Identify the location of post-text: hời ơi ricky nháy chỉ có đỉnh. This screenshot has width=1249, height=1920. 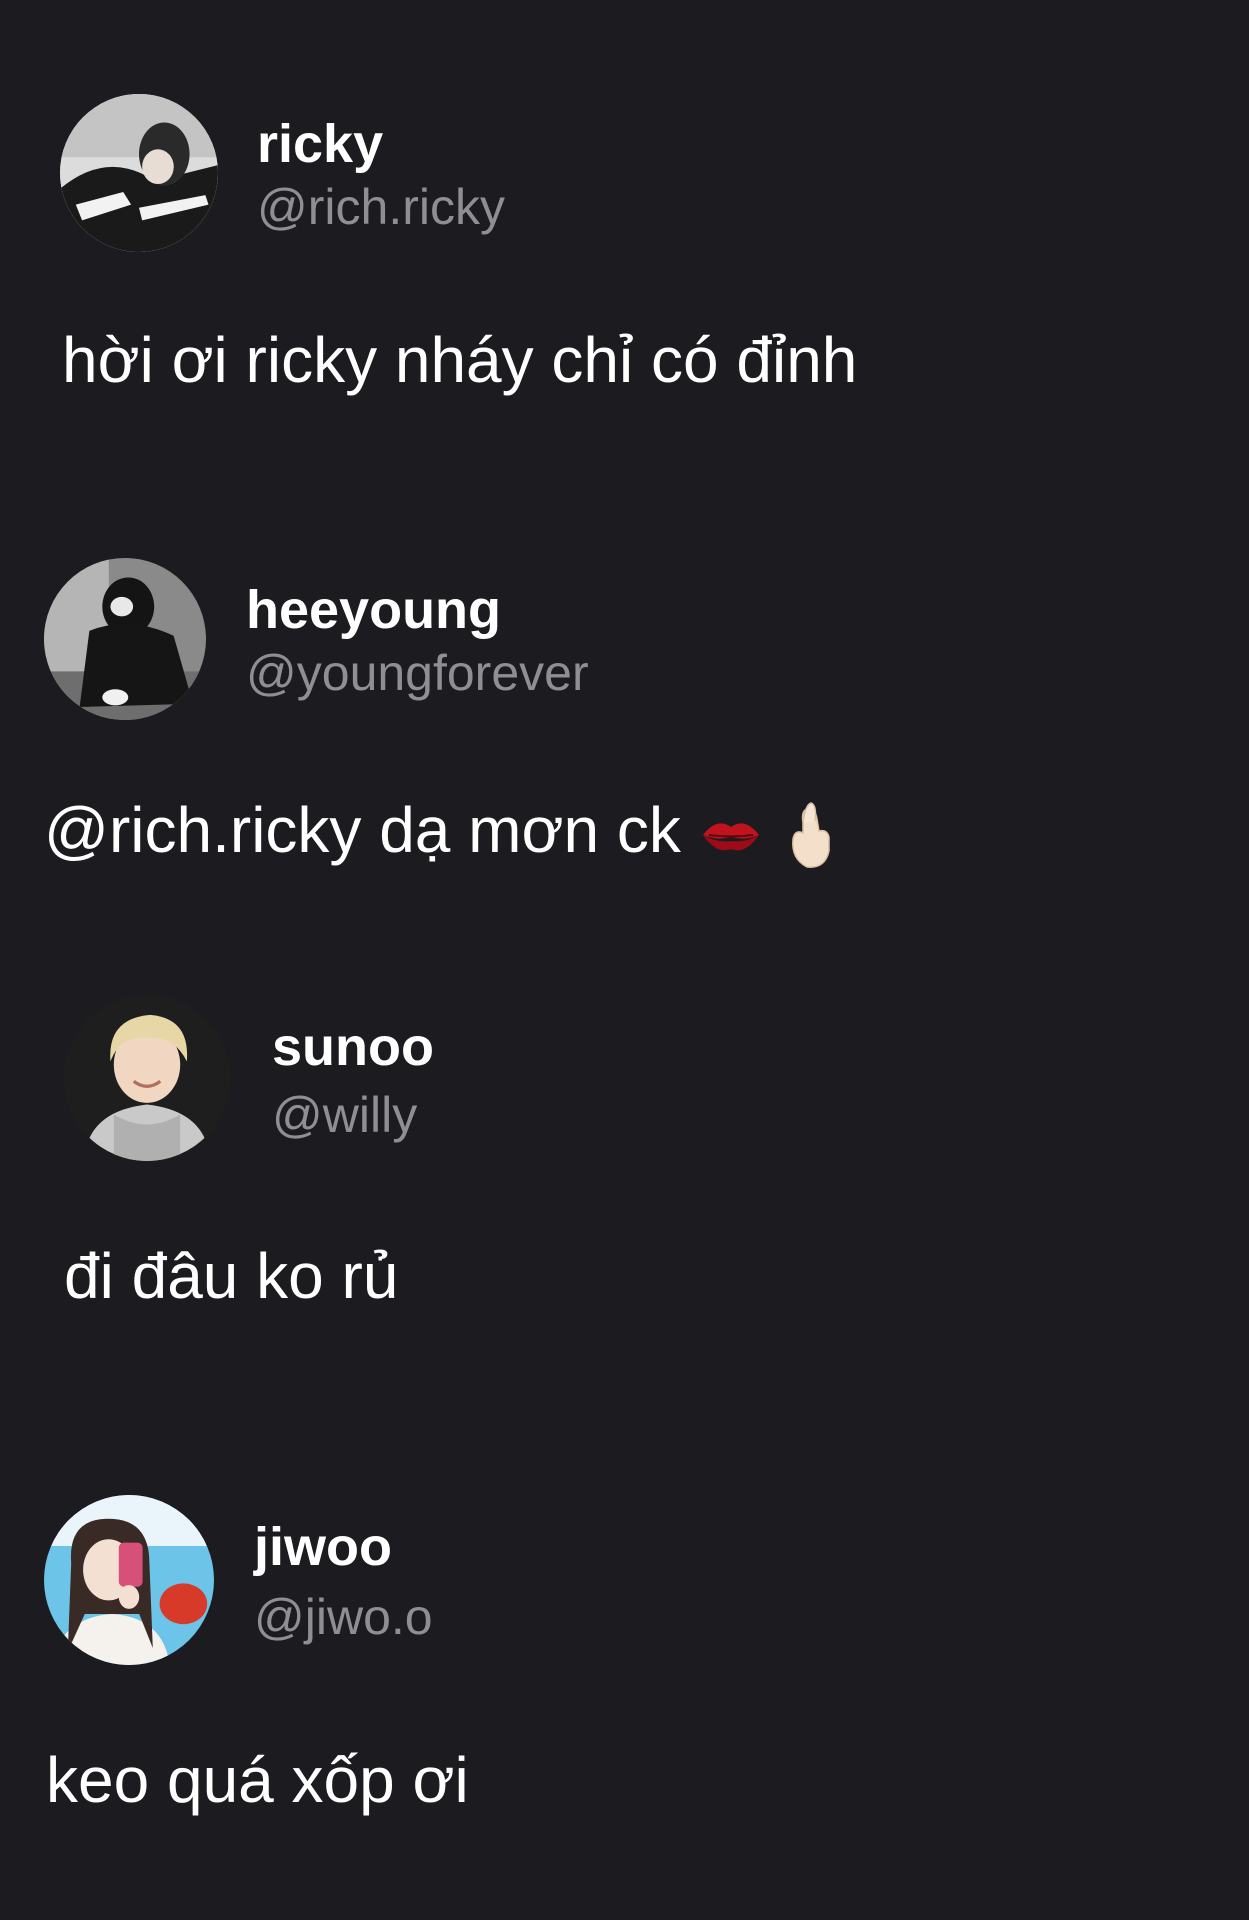
(460, 360).